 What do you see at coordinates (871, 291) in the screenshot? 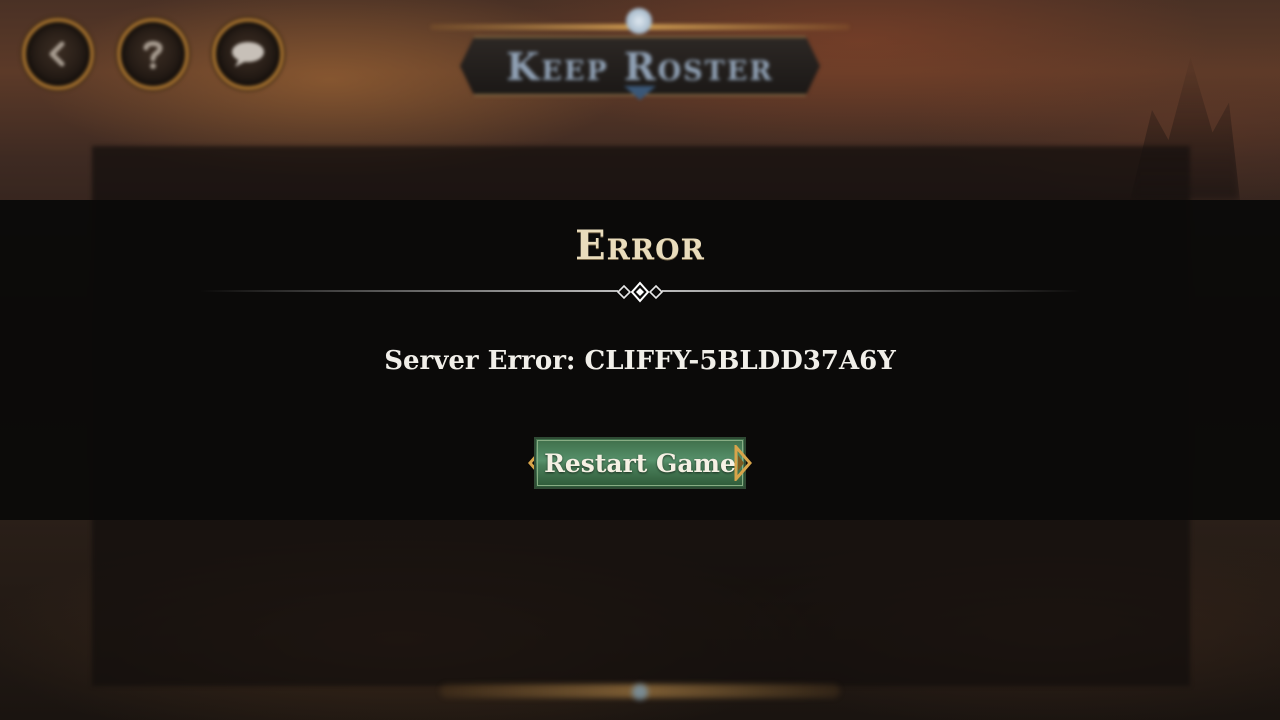
I see `divider-right` at bounding box center [871, 291].